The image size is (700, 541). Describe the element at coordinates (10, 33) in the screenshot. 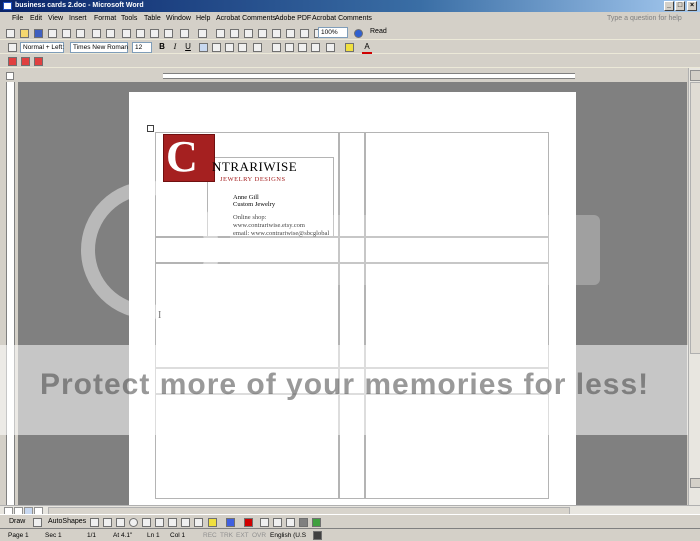

I see `new-document-icon` at that location.